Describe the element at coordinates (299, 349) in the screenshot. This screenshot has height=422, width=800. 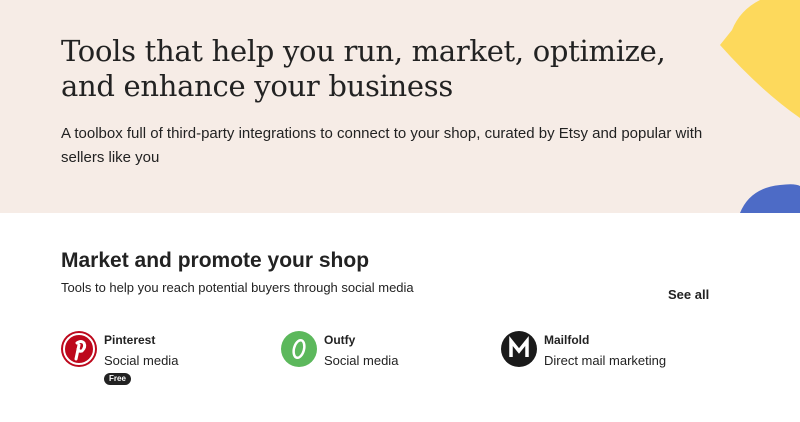
I see `outfy-icon` at that location.